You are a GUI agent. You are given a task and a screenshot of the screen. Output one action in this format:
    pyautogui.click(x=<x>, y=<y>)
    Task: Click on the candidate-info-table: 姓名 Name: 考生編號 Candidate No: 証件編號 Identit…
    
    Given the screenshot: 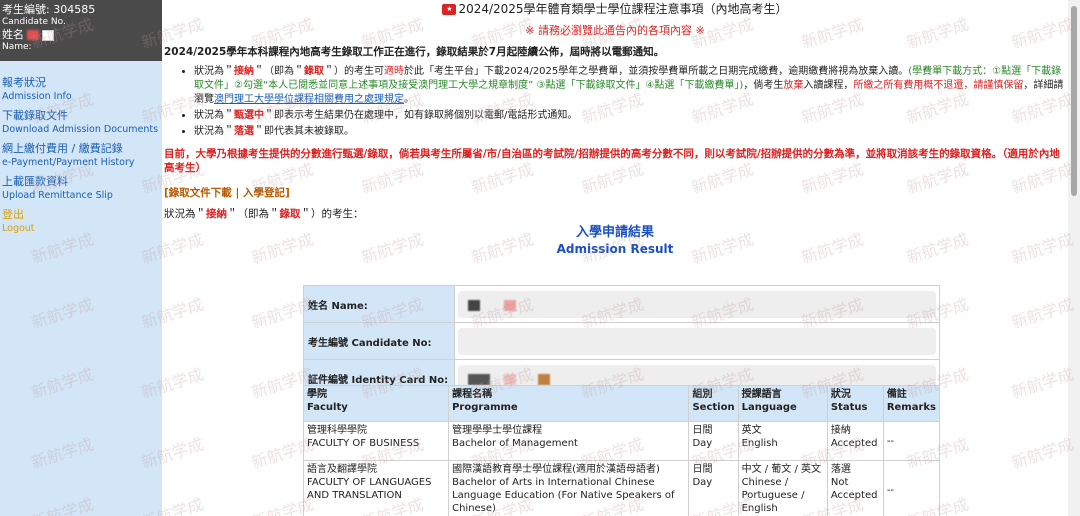 What is the action you would take?
    pyautogui.click(x=621, y=341)
    